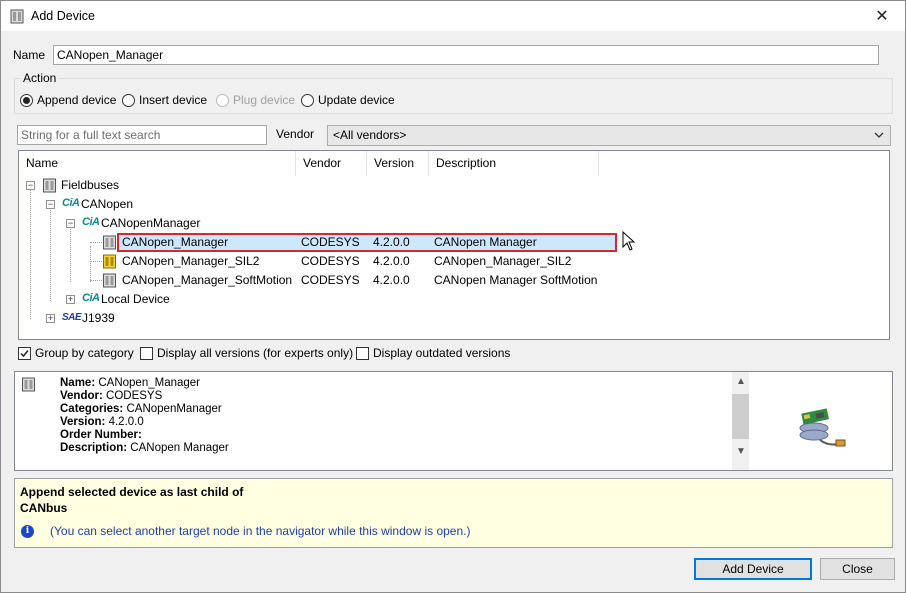  Describe the element at coordinates (741, 381) in the screenshot. I see `scroll-up-icon: ▲` at that location.